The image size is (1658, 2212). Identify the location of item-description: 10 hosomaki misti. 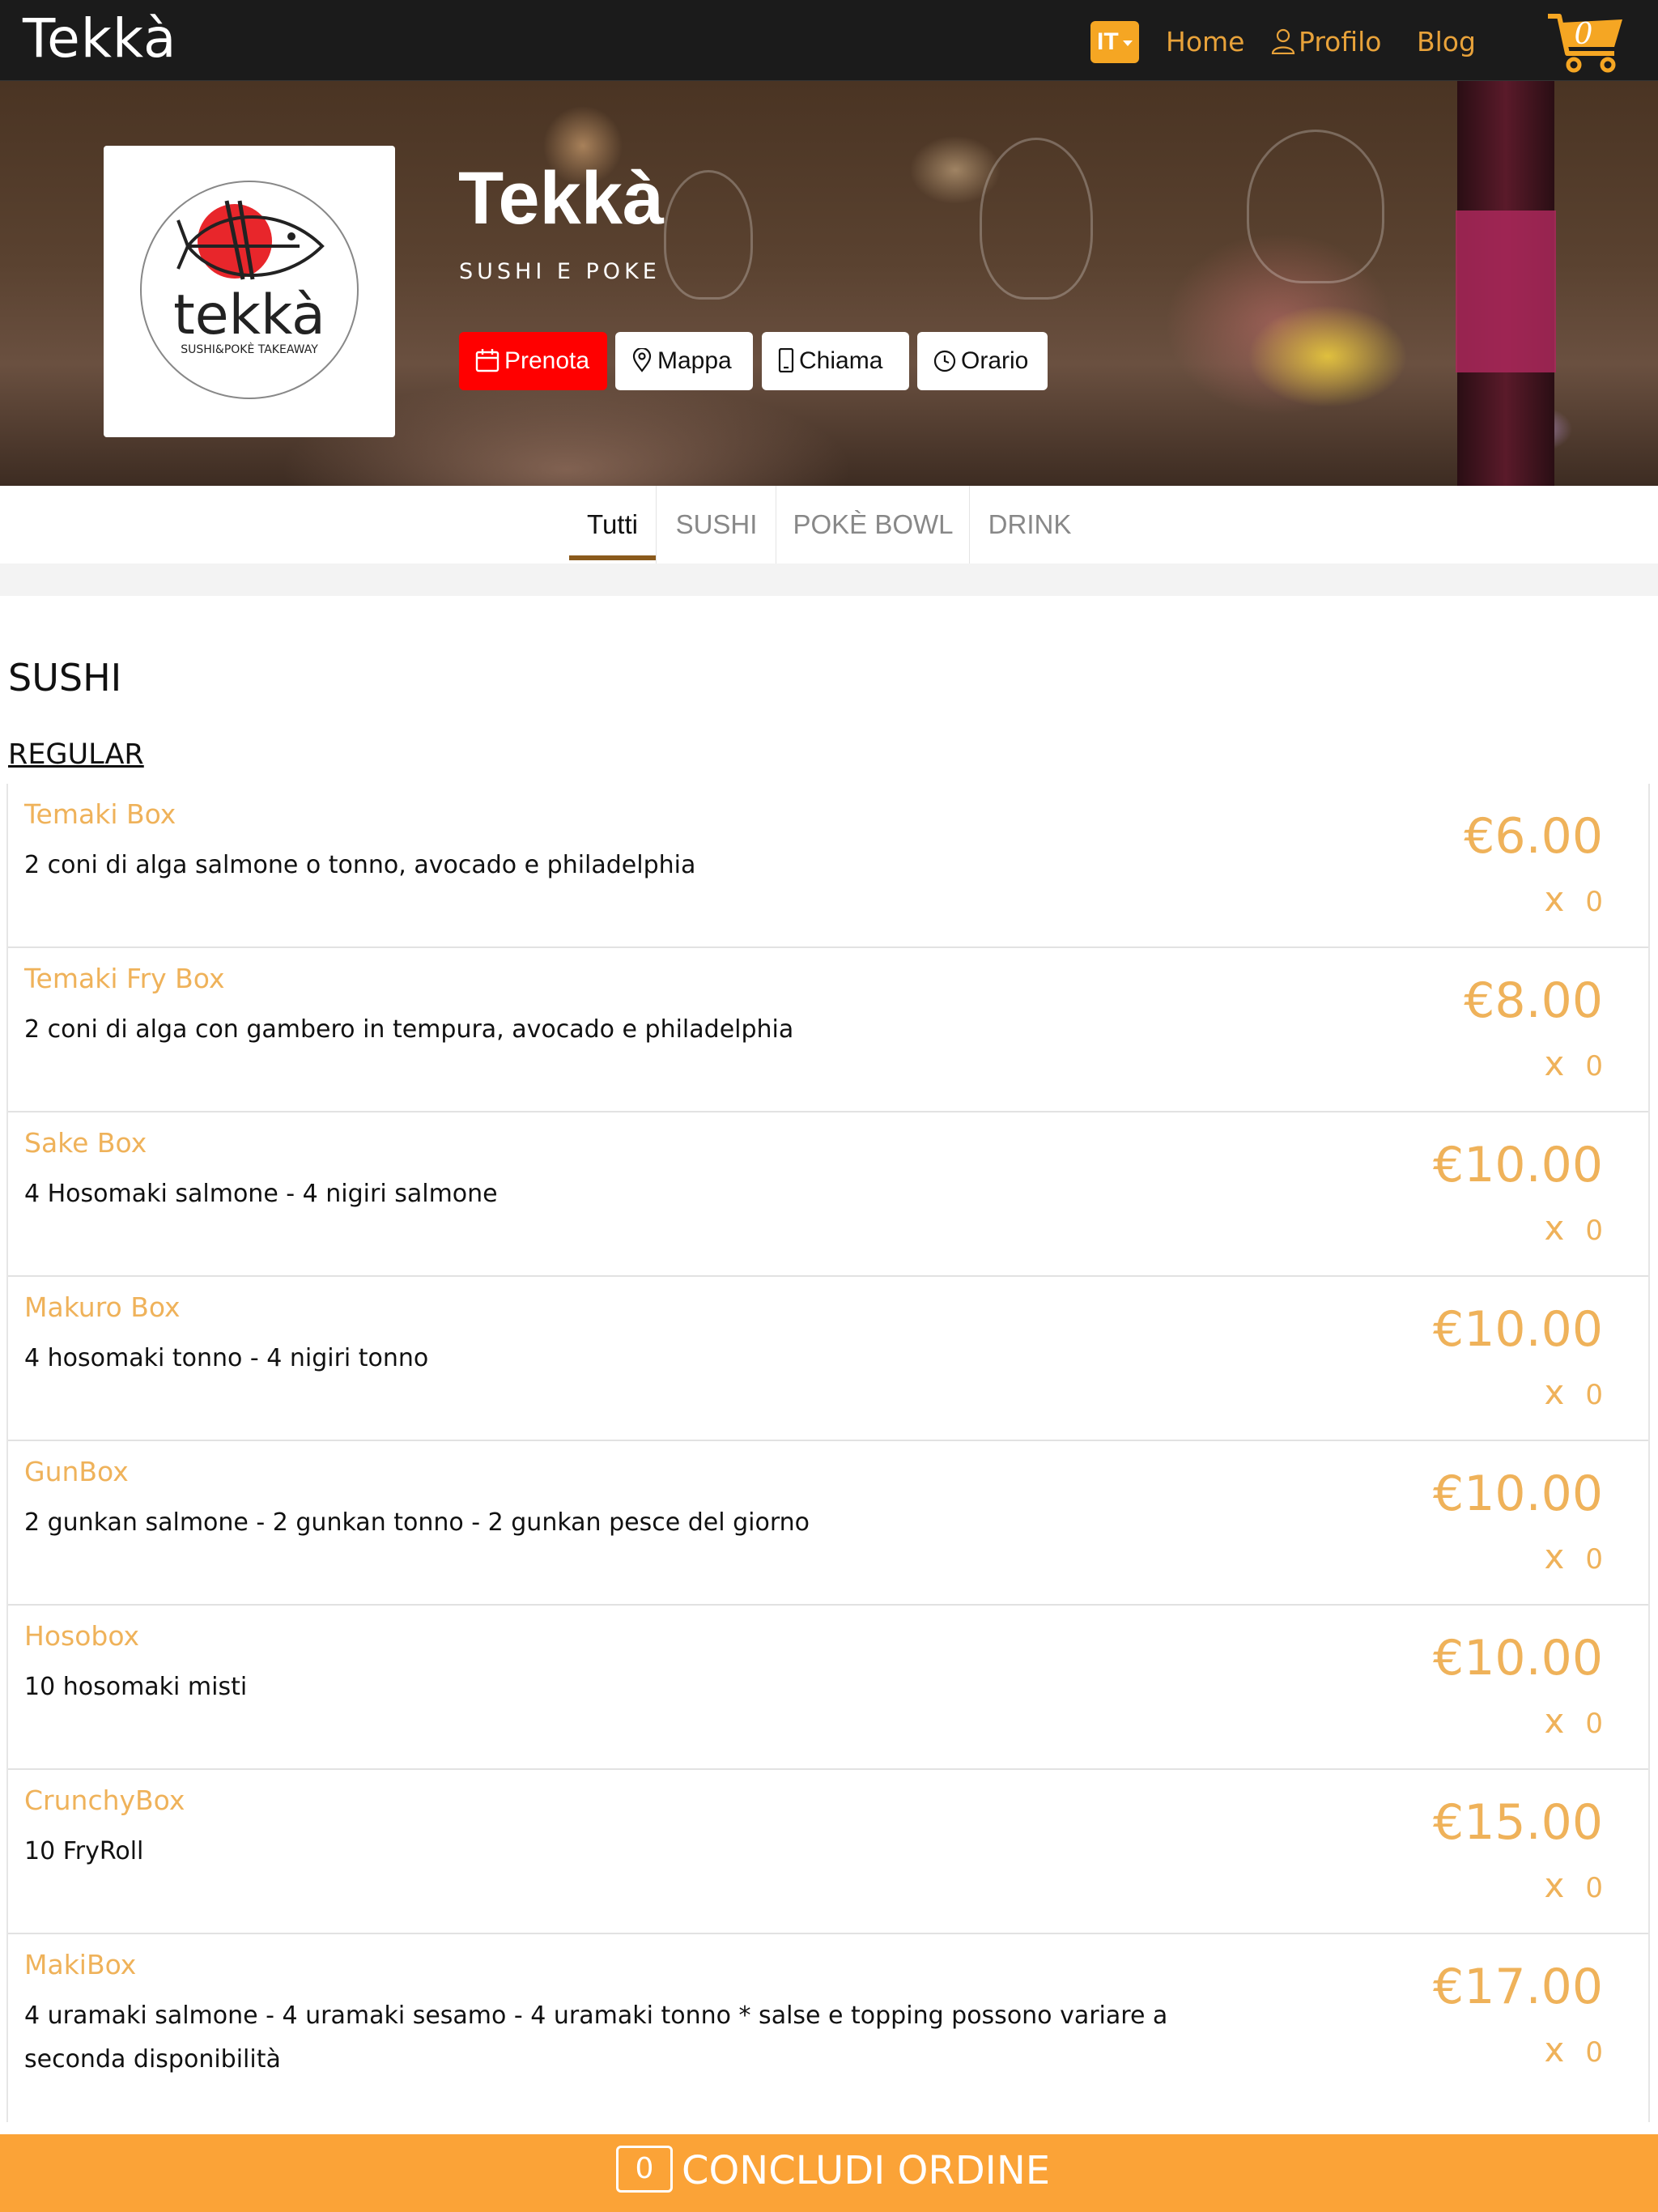
(136, 1687).